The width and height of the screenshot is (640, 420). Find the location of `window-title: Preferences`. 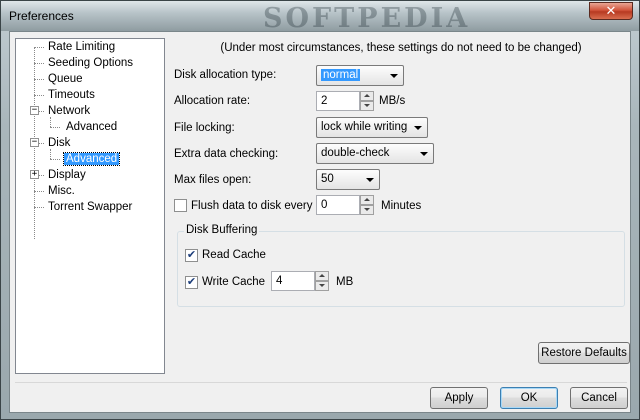

window-title: Preferences is located at coordinates (41, 16).